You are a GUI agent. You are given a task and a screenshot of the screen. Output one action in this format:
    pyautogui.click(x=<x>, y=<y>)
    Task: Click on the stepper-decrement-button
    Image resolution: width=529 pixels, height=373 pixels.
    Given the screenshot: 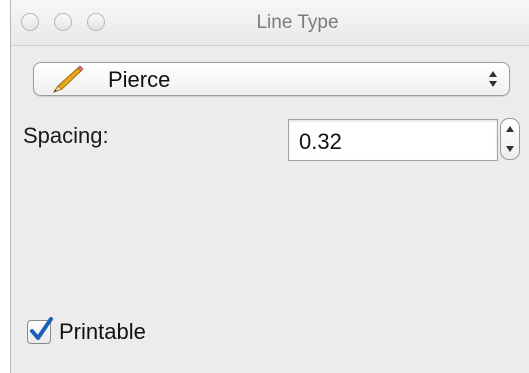 What is the action you would take?
    pyautogui.click(x=510, y=149)
    